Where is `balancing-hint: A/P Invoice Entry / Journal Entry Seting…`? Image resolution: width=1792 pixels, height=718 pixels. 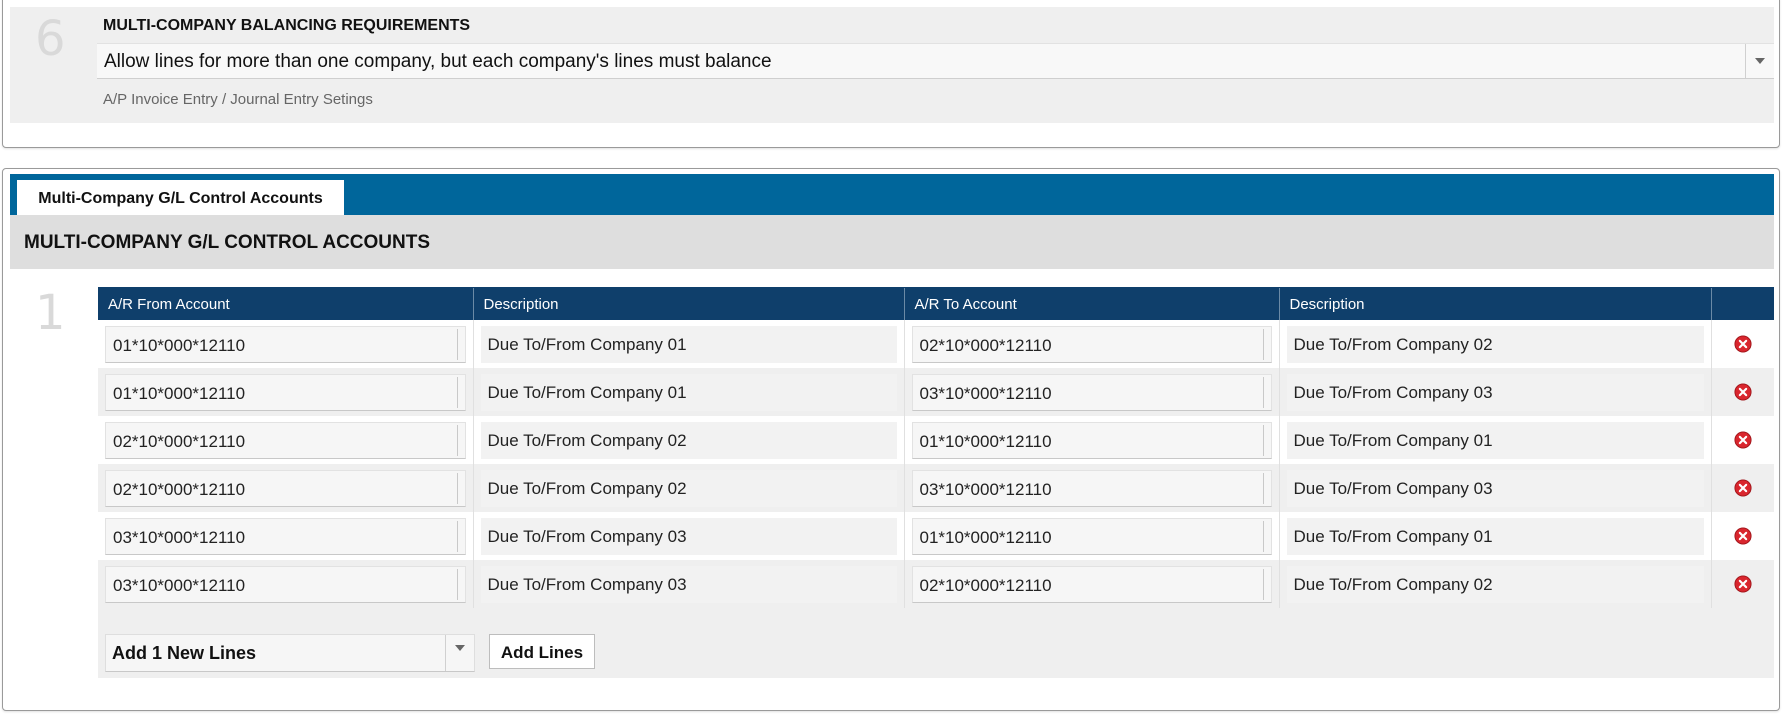
balancing-hint: A/P Invoice Entry / Journal Entry Seting… is located at coordinates (238, 99).